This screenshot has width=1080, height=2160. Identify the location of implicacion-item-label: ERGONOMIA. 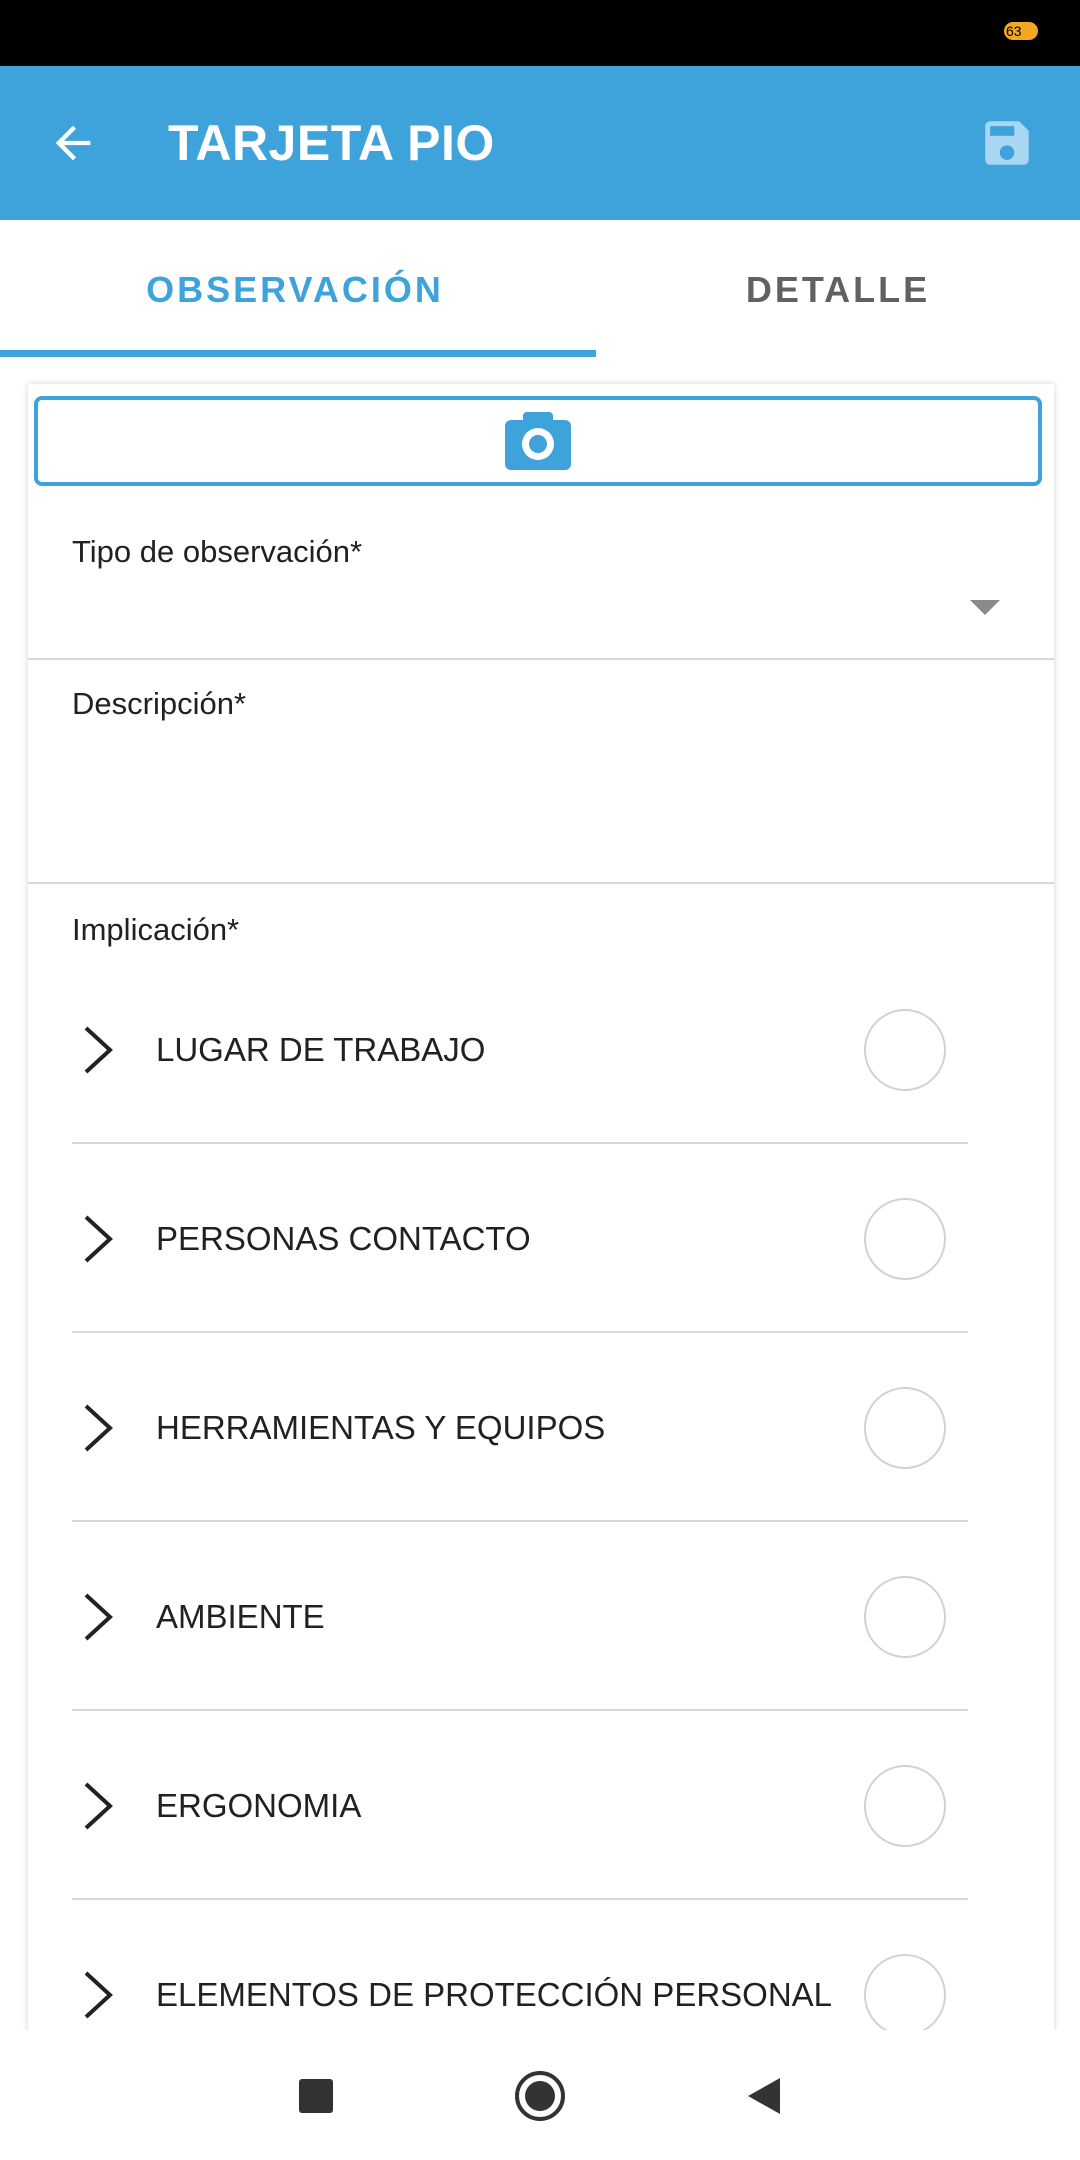
(259, 1805).